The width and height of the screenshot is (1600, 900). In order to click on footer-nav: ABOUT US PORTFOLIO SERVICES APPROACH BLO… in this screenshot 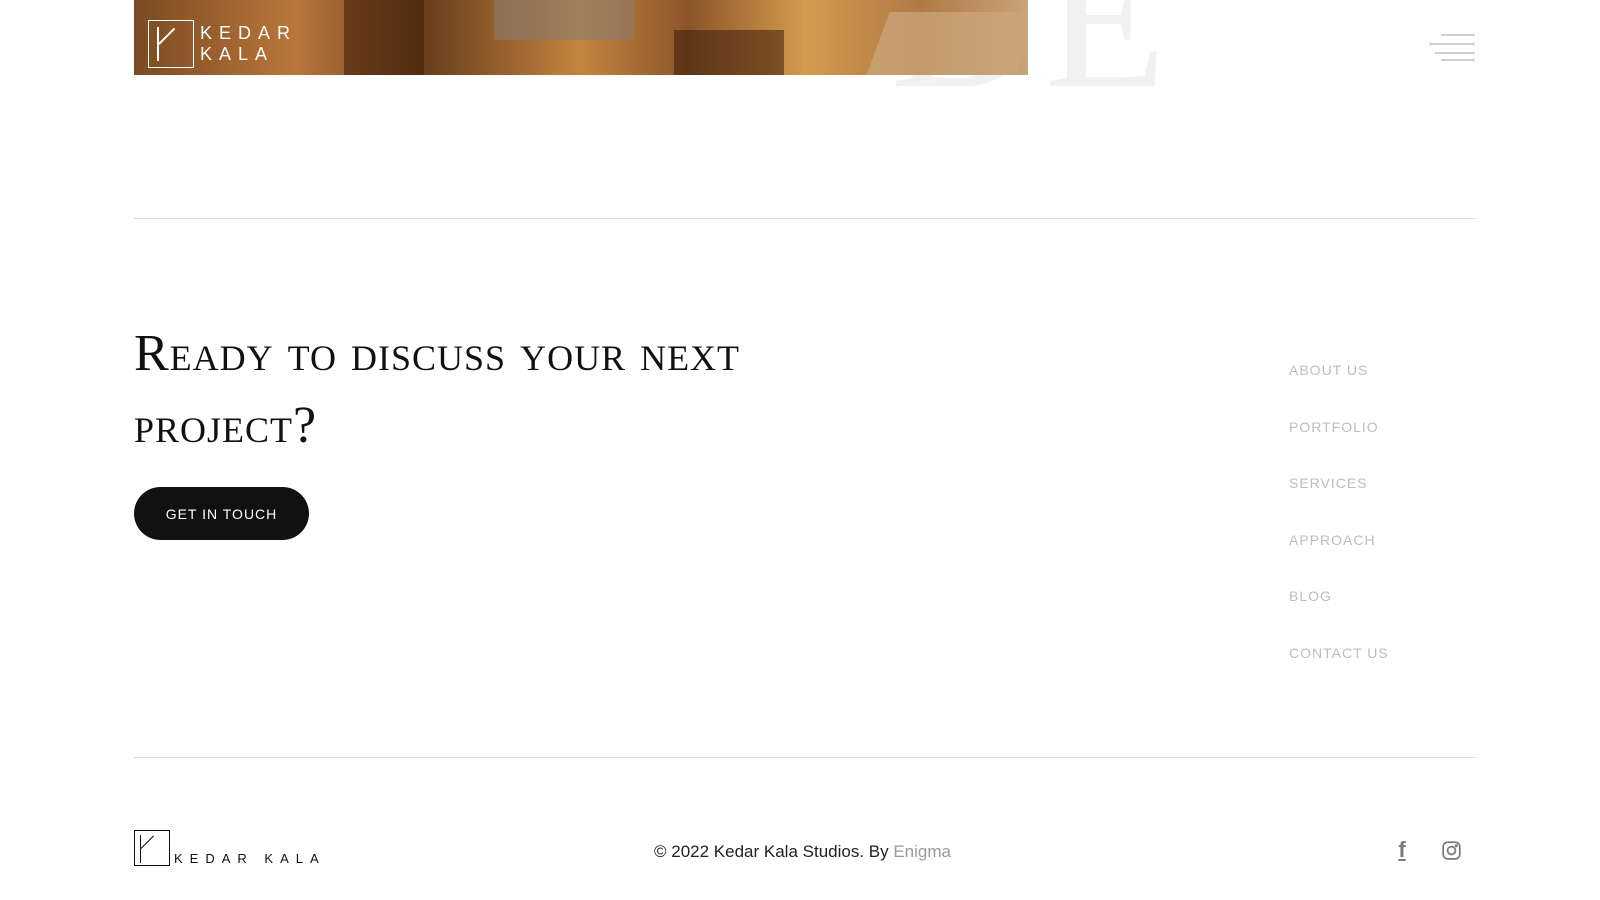, I will do `click(1339, 531)`.